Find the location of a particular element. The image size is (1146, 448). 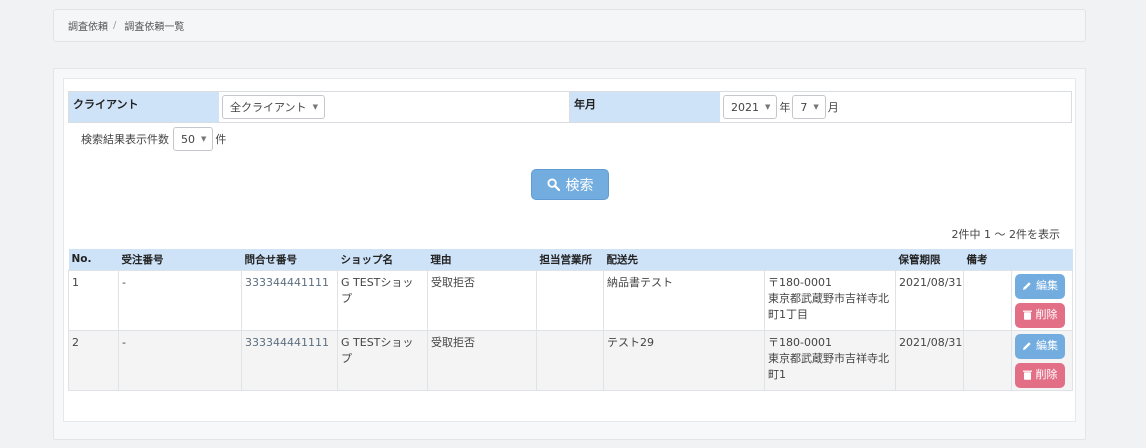

cell-dest-address: 〒180-0001 東京都武蔵野市吉祥寺北町1 is located at coordinates (830, 360).